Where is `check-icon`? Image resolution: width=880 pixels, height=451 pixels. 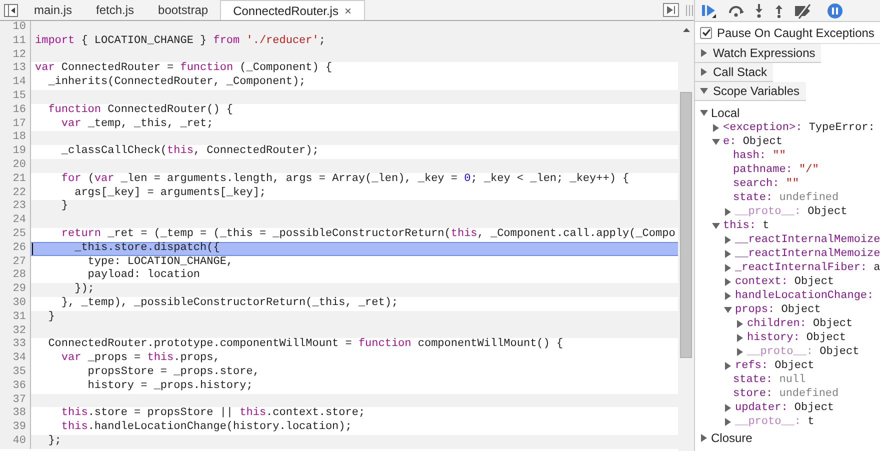 check-icon is located at coordinates (706, 32).